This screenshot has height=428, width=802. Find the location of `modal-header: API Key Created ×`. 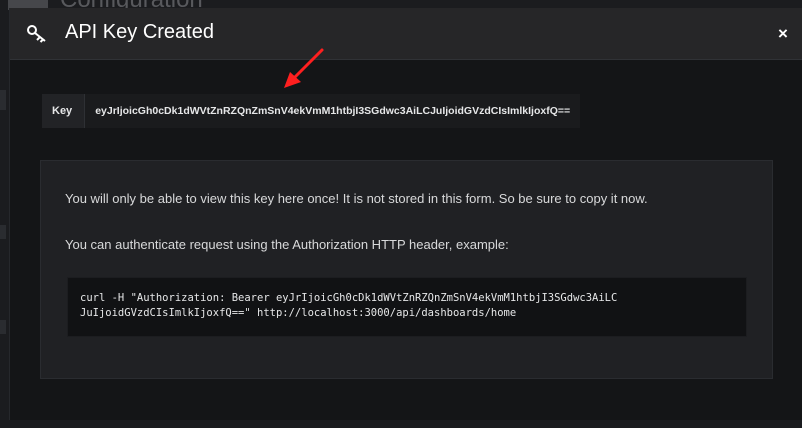

modal-header: API Key Created × is located at coordinates (406, 34).